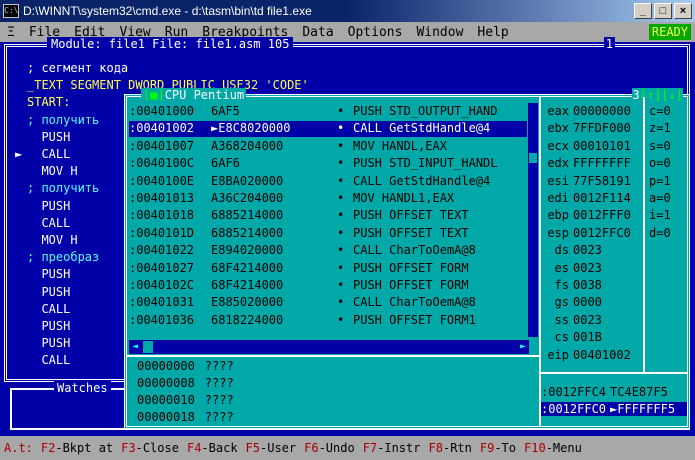 Image resolution: width=695 pixels, height=460 pixels. I want to click on flag-s: s=0, so click(660, 146).